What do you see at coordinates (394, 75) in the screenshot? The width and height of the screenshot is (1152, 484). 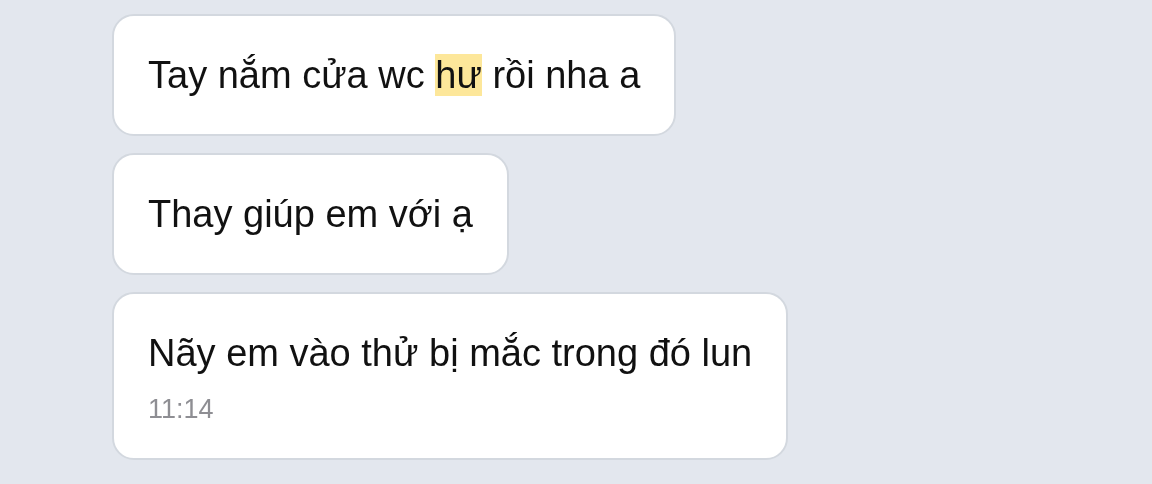 I see `message-text: Tay nắm cửa wc hư rồi nha a` at bounding box center [394, 75].